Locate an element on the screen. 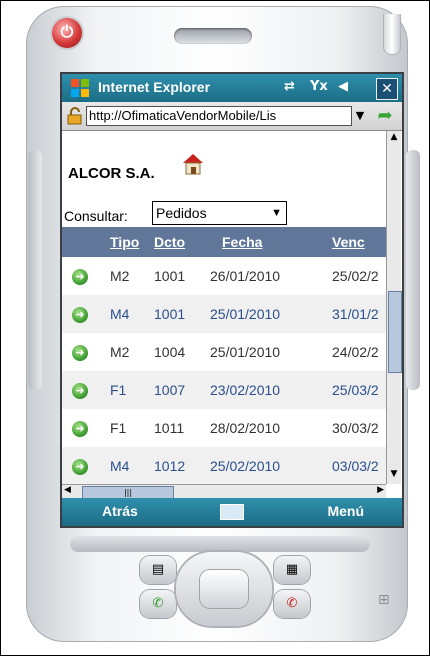 The width and height of the screenshot is (430, 656). company-name: ALCOR S.A. is located at coordinates (111, 173).